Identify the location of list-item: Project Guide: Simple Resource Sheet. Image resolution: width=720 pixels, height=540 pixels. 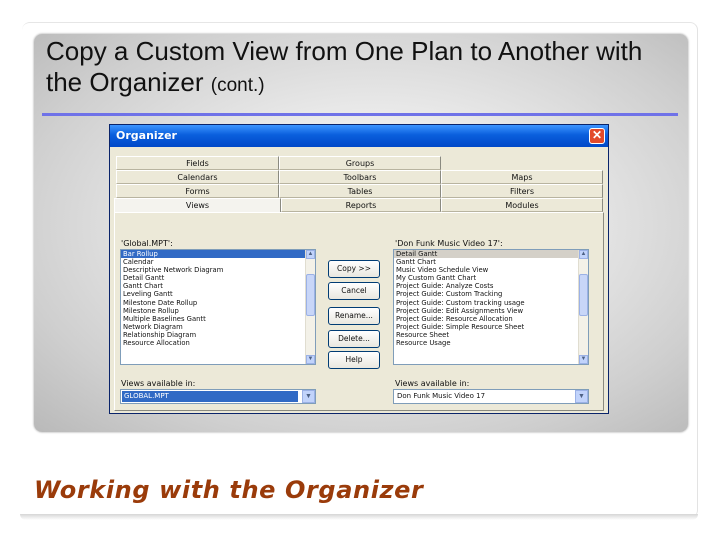
(491, 327).